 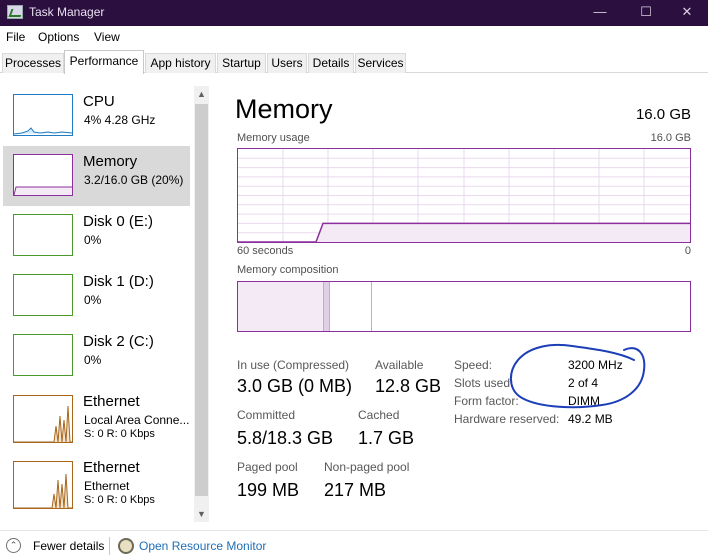 What do you see at coordinates (43, 485) in the screenshot?
I see `ethernet-2-thumbnail-graph` at bounding box center [43, 485].